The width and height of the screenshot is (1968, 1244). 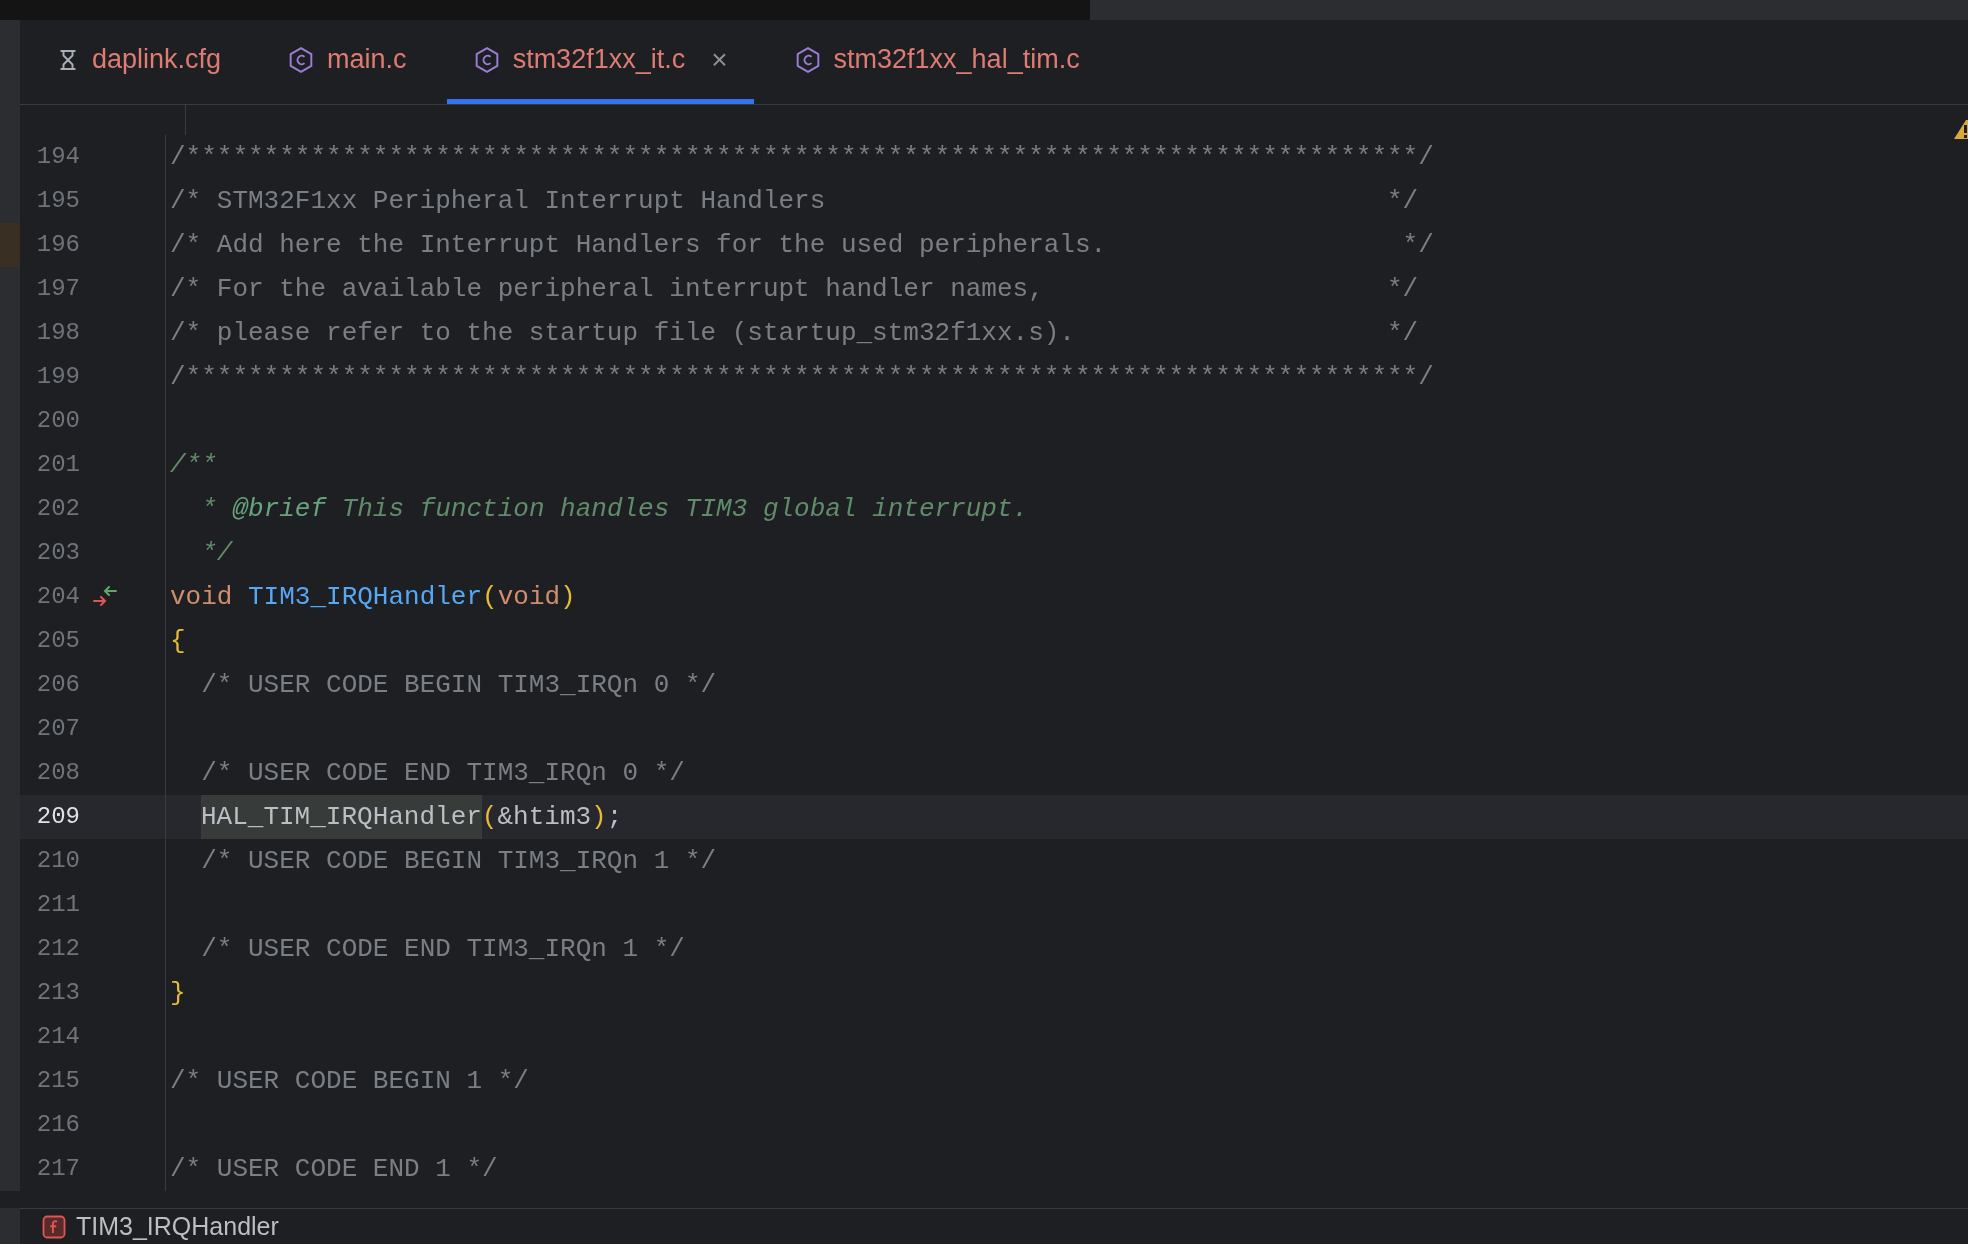 What do you see at coordinates (614, 817) in the screenshot?
I see `code-text: ;` at bounding box center [614, 817].